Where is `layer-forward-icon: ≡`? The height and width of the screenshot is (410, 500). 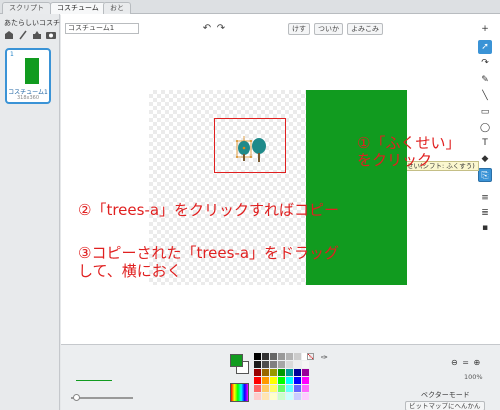 layer-forward-icon: ≡ is located at coordinates (485, 198).